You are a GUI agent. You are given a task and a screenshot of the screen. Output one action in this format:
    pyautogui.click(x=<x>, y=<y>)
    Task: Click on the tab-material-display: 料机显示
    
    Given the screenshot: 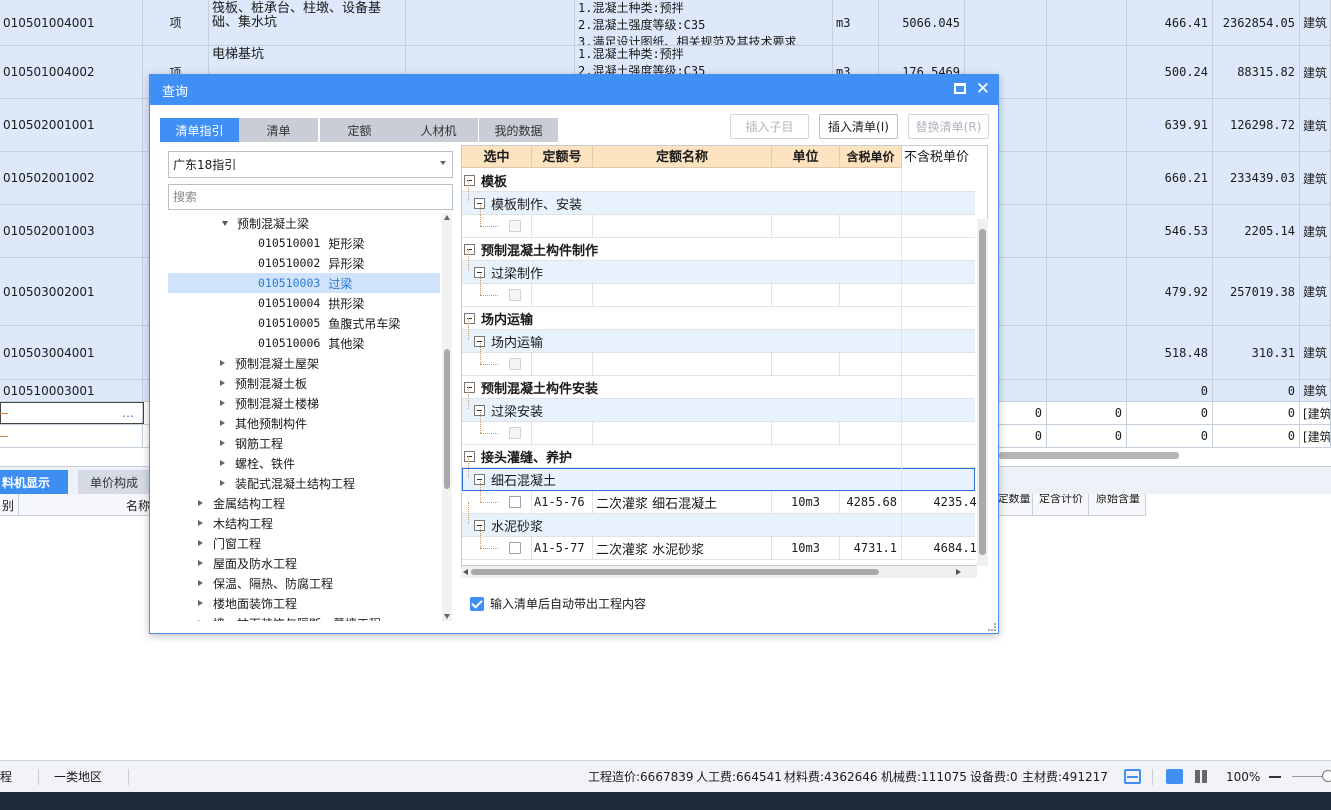 What is the action you would take?
    pyautogui.click(x=34, y=482)
    